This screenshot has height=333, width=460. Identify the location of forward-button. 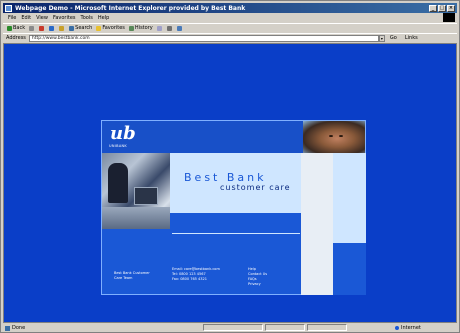
(32, 28).